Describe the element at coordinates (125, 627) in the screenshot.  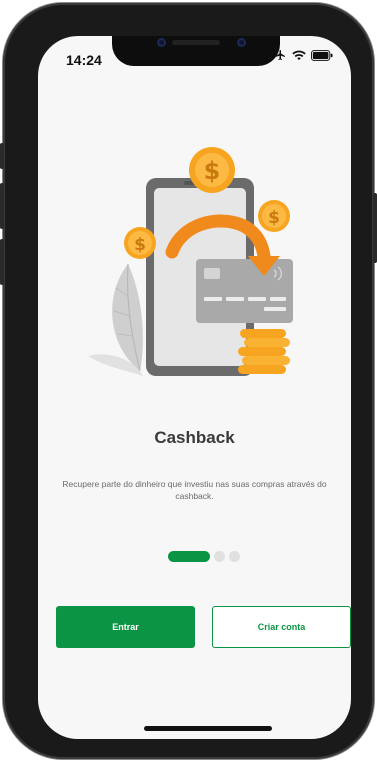
I see `login-button: Entrar` at that location.